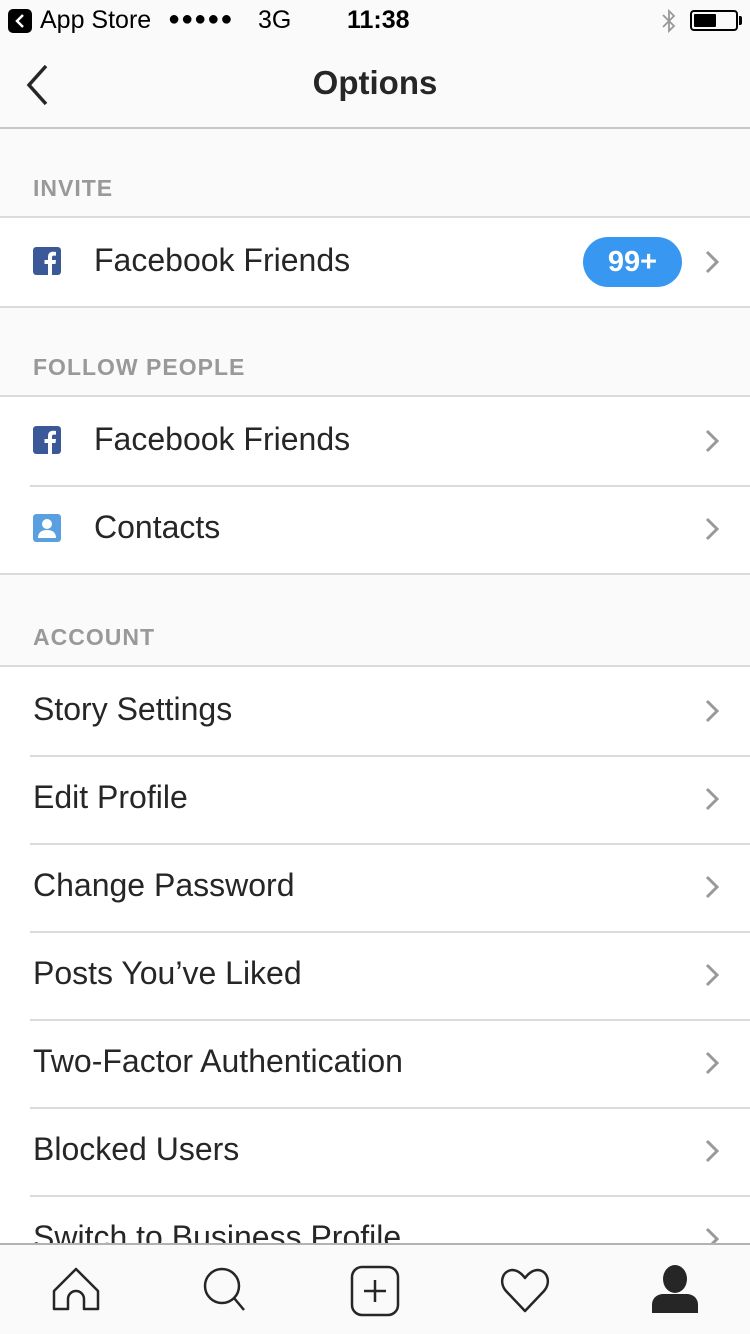 The height and width of the screenshot is (1334, 750). What do you see at coordinates (378, 20) in the screenshot?
I see `clock: 11:38` at bounding box center [378, 20].